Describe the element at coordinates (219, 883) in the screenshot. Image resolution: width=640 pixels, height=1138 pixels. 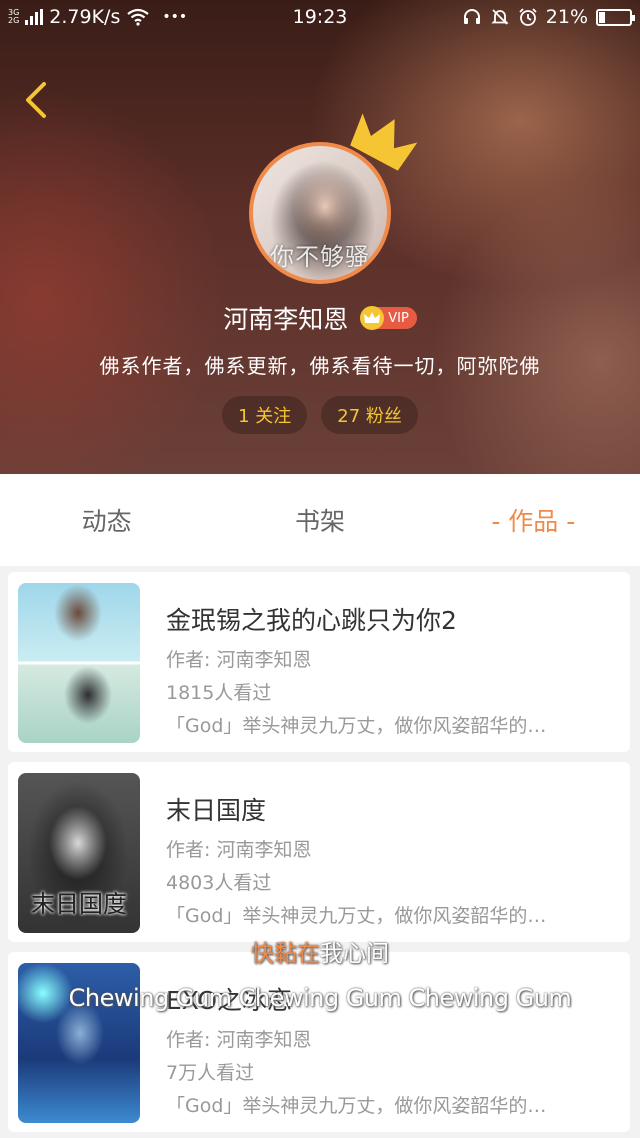
I see `work-views: 4803人看过` at that location.